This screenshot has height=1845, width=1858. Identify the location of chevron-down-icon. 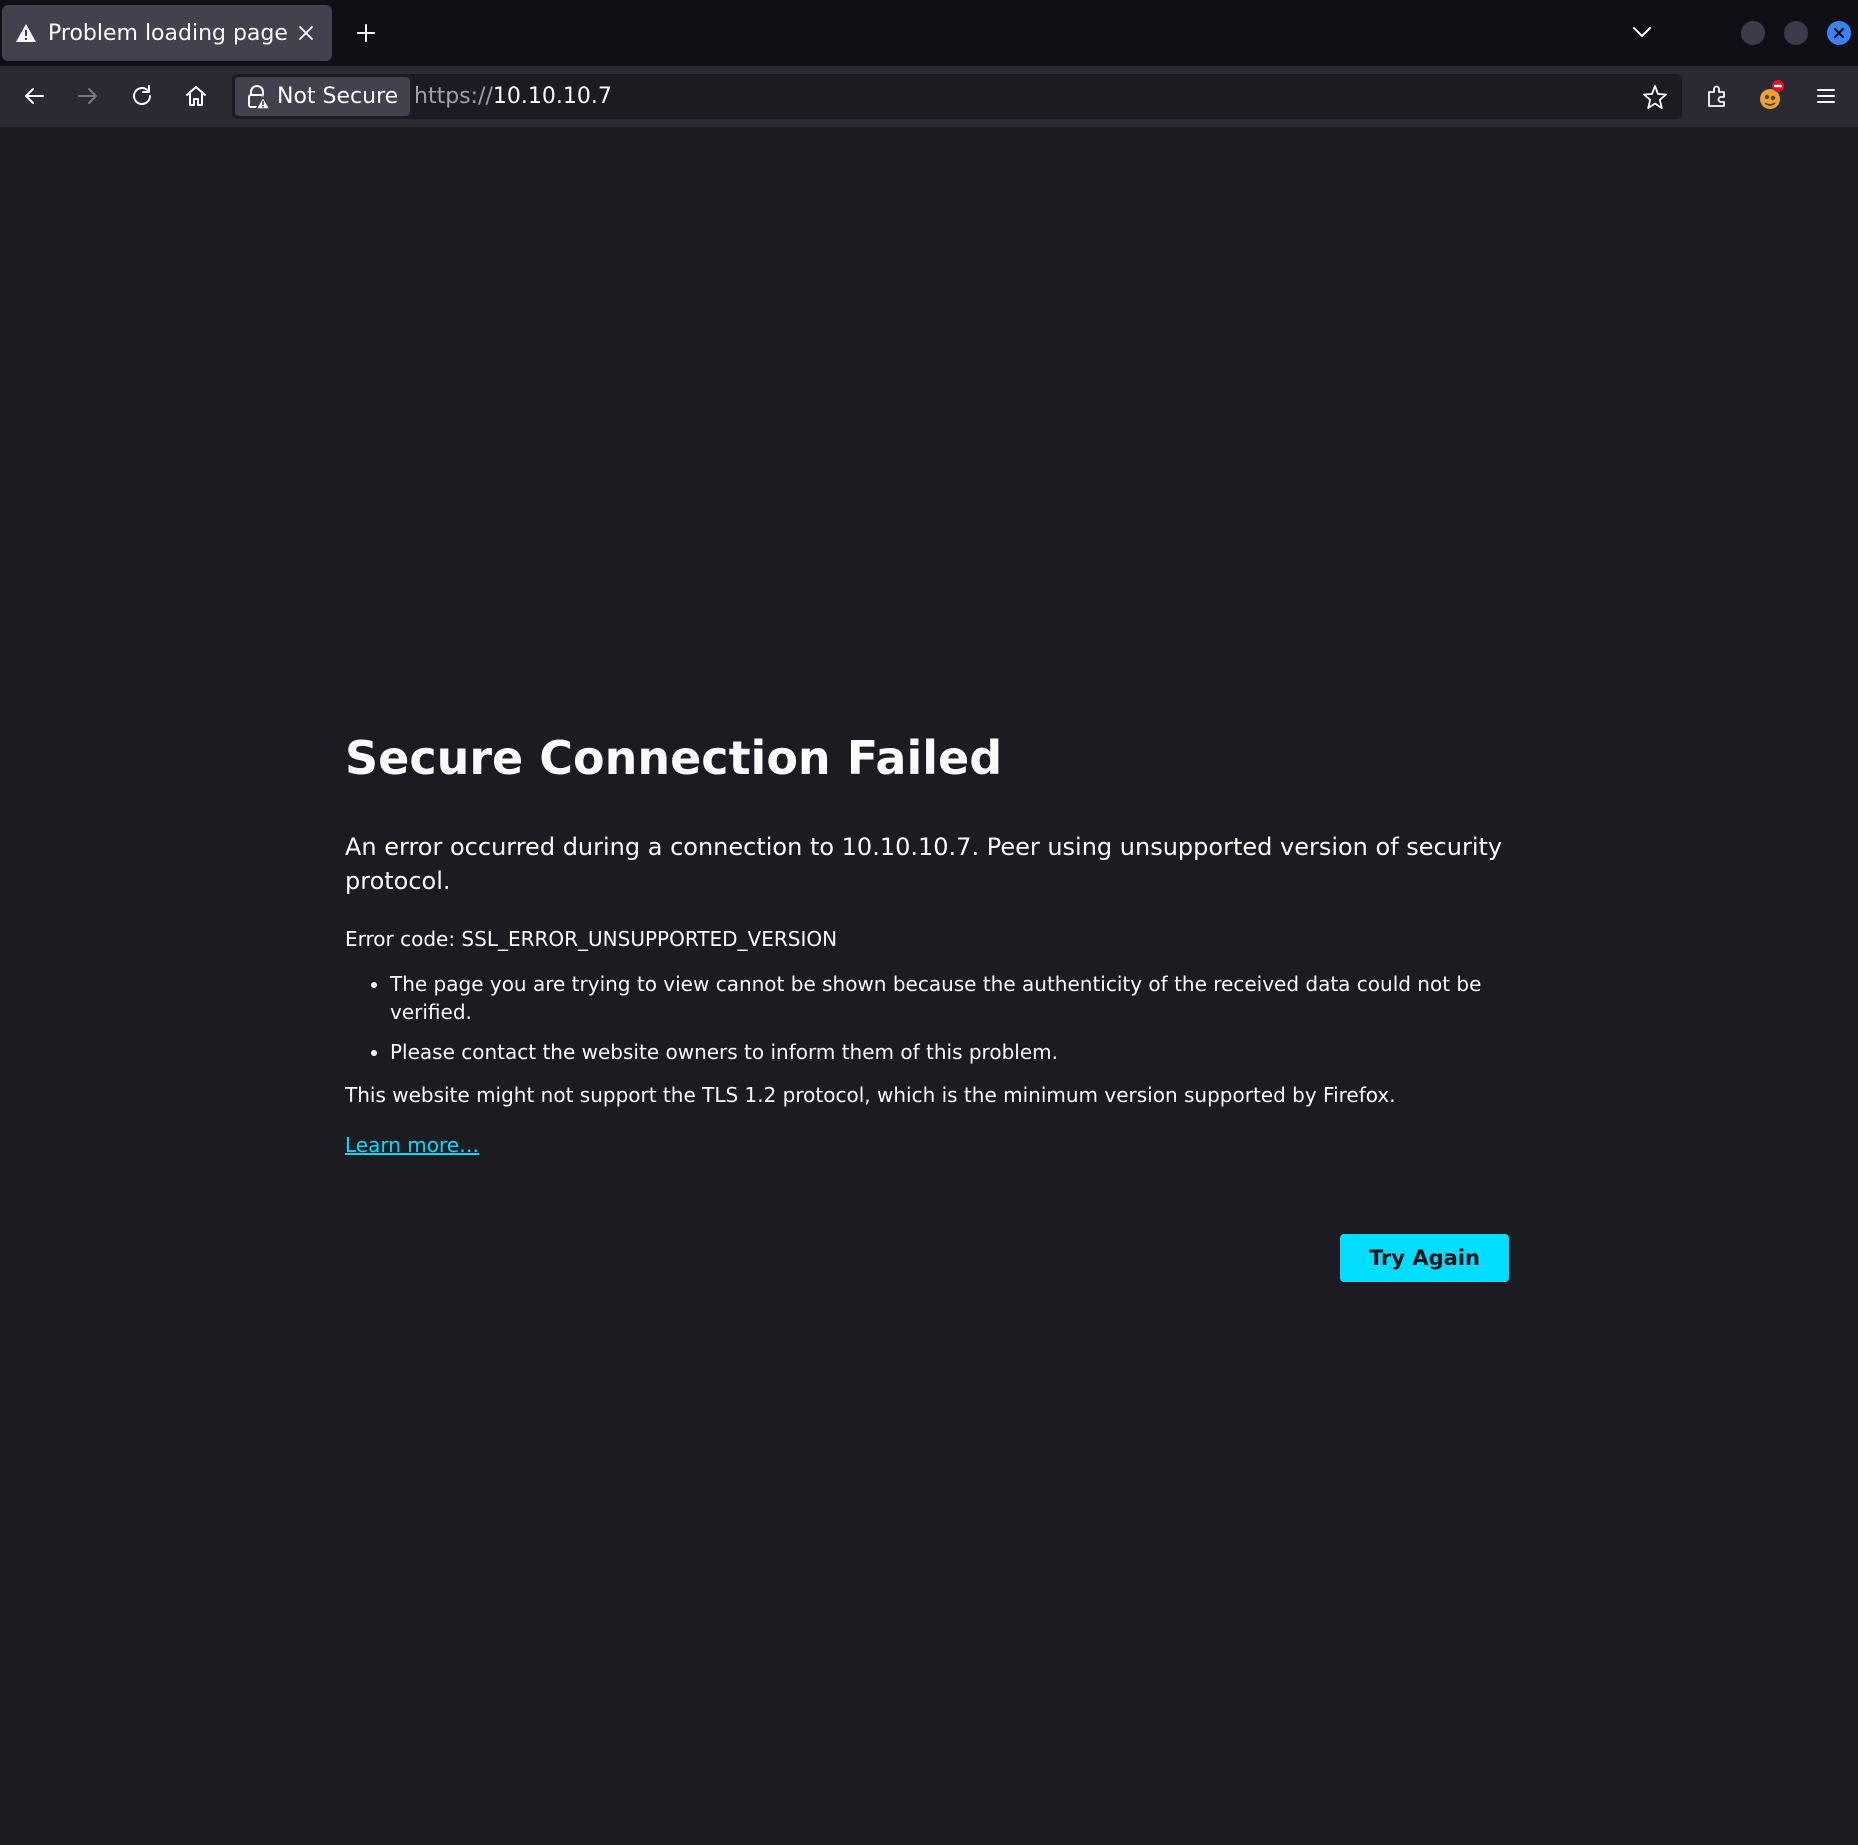
(1642, 32).